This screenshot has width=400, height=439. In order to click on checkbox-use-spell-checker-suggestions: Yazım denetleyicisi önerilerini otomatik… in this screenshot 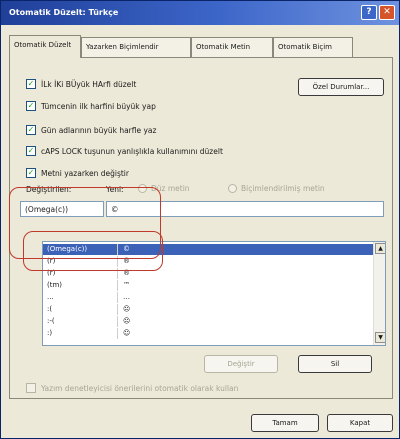, I will do `click(132, 388)`.